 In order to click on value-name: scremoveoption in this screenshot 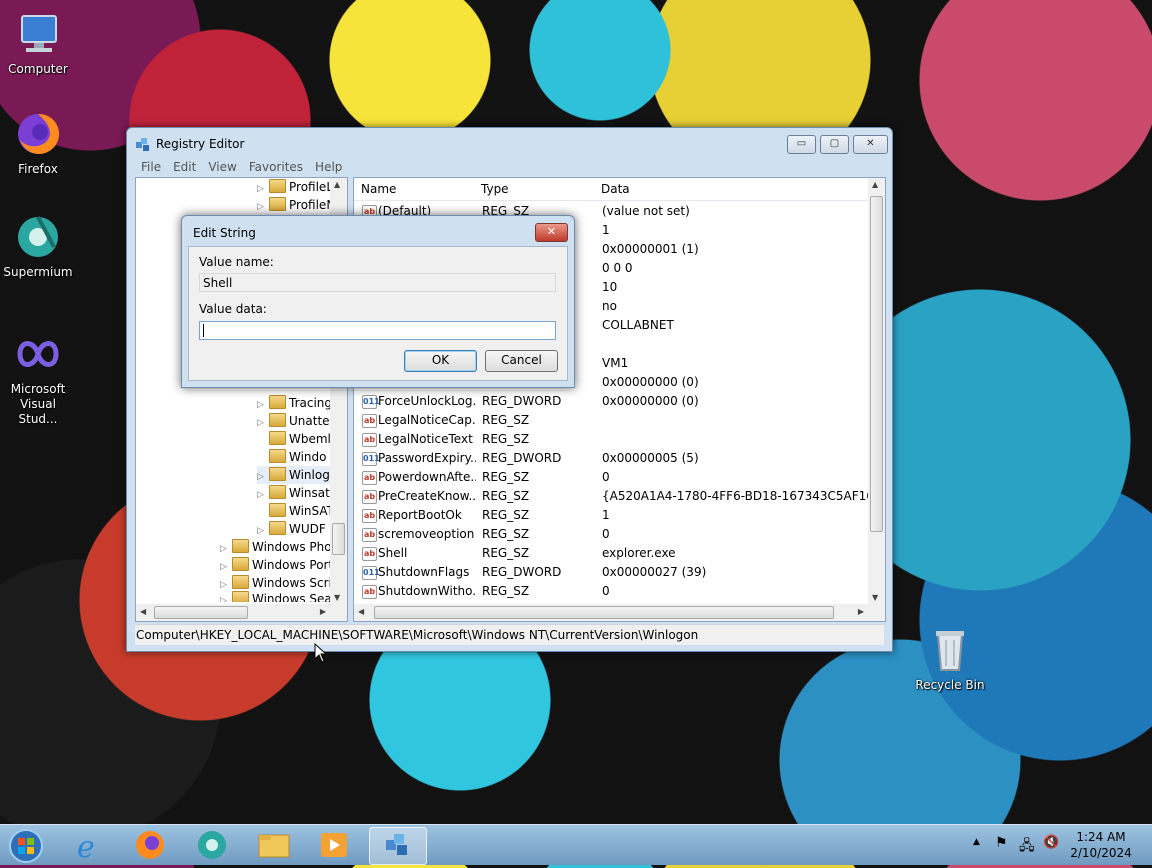, I will do `click(426, 534)`.